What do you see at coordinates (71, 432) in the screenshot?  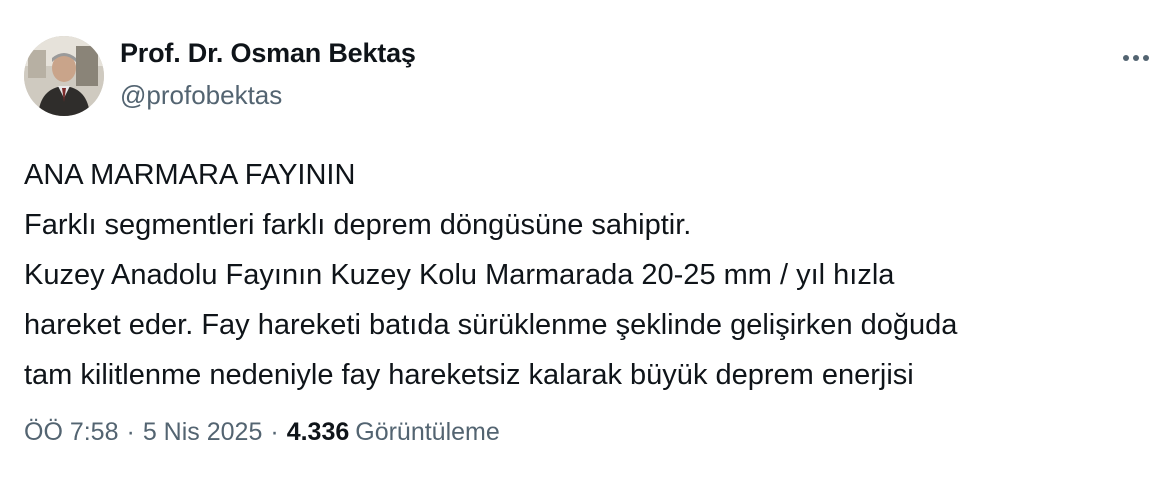 I see `tweet-time: ÖÖ 7:58` at bounding box center [71, 432].